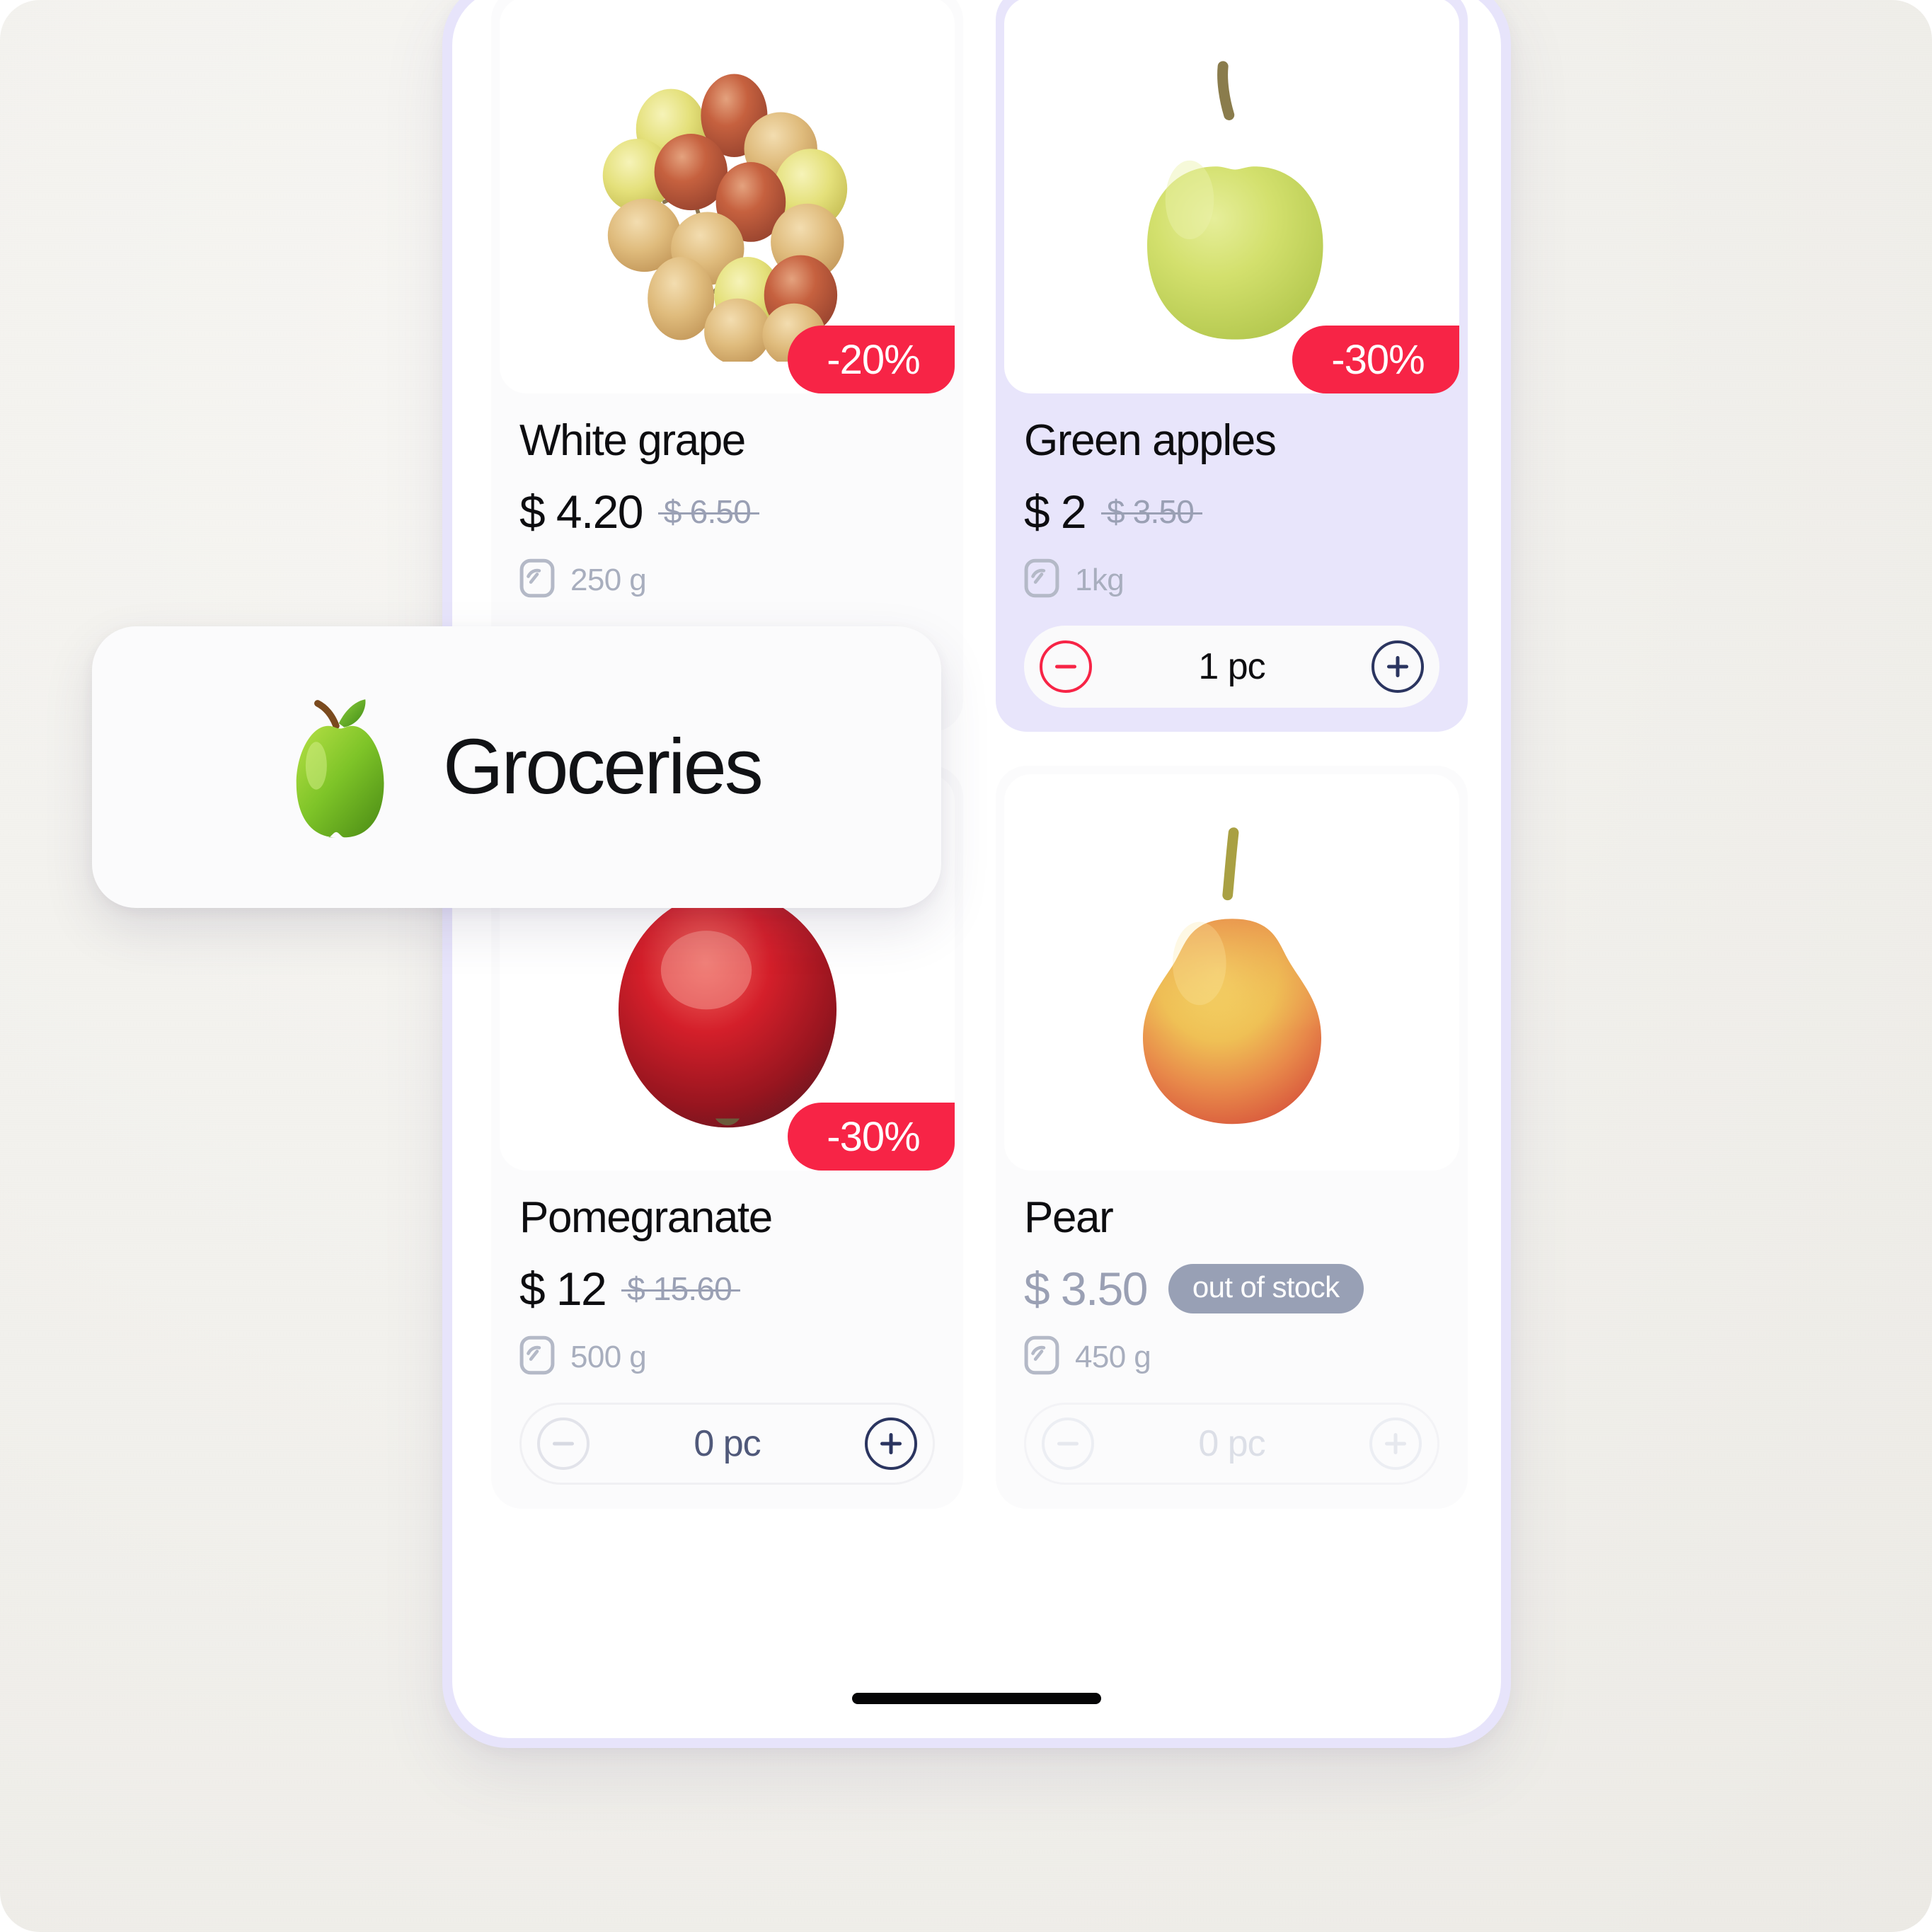 Image resolution: width=1932 pixels, height=1932 pixels. I want to click on quantity-value-pomegranate: 0 pc, so click(728, 1444).